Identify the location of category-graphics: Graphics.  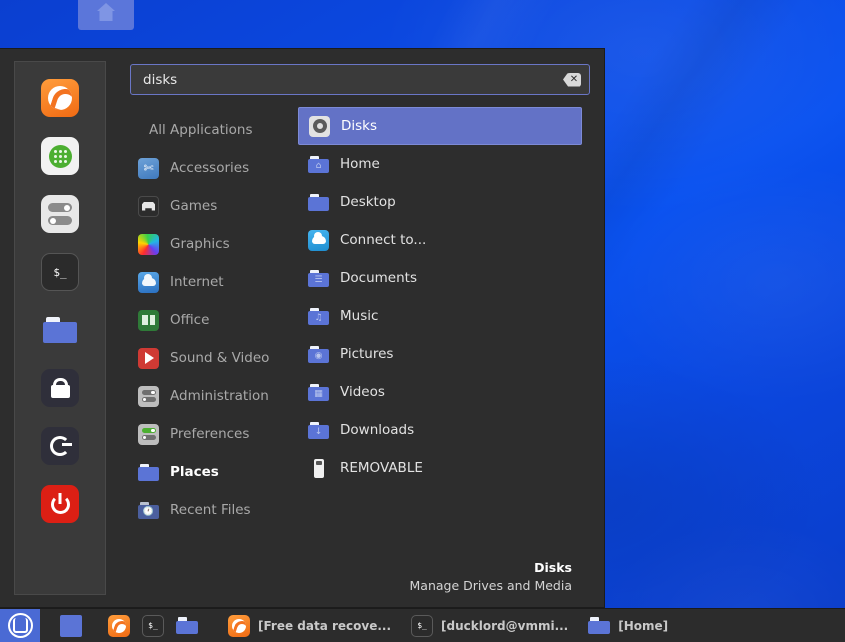
(214, 244).